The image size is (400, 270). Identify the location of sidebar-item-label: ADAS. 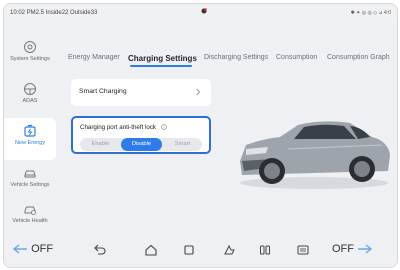
(30, 101).